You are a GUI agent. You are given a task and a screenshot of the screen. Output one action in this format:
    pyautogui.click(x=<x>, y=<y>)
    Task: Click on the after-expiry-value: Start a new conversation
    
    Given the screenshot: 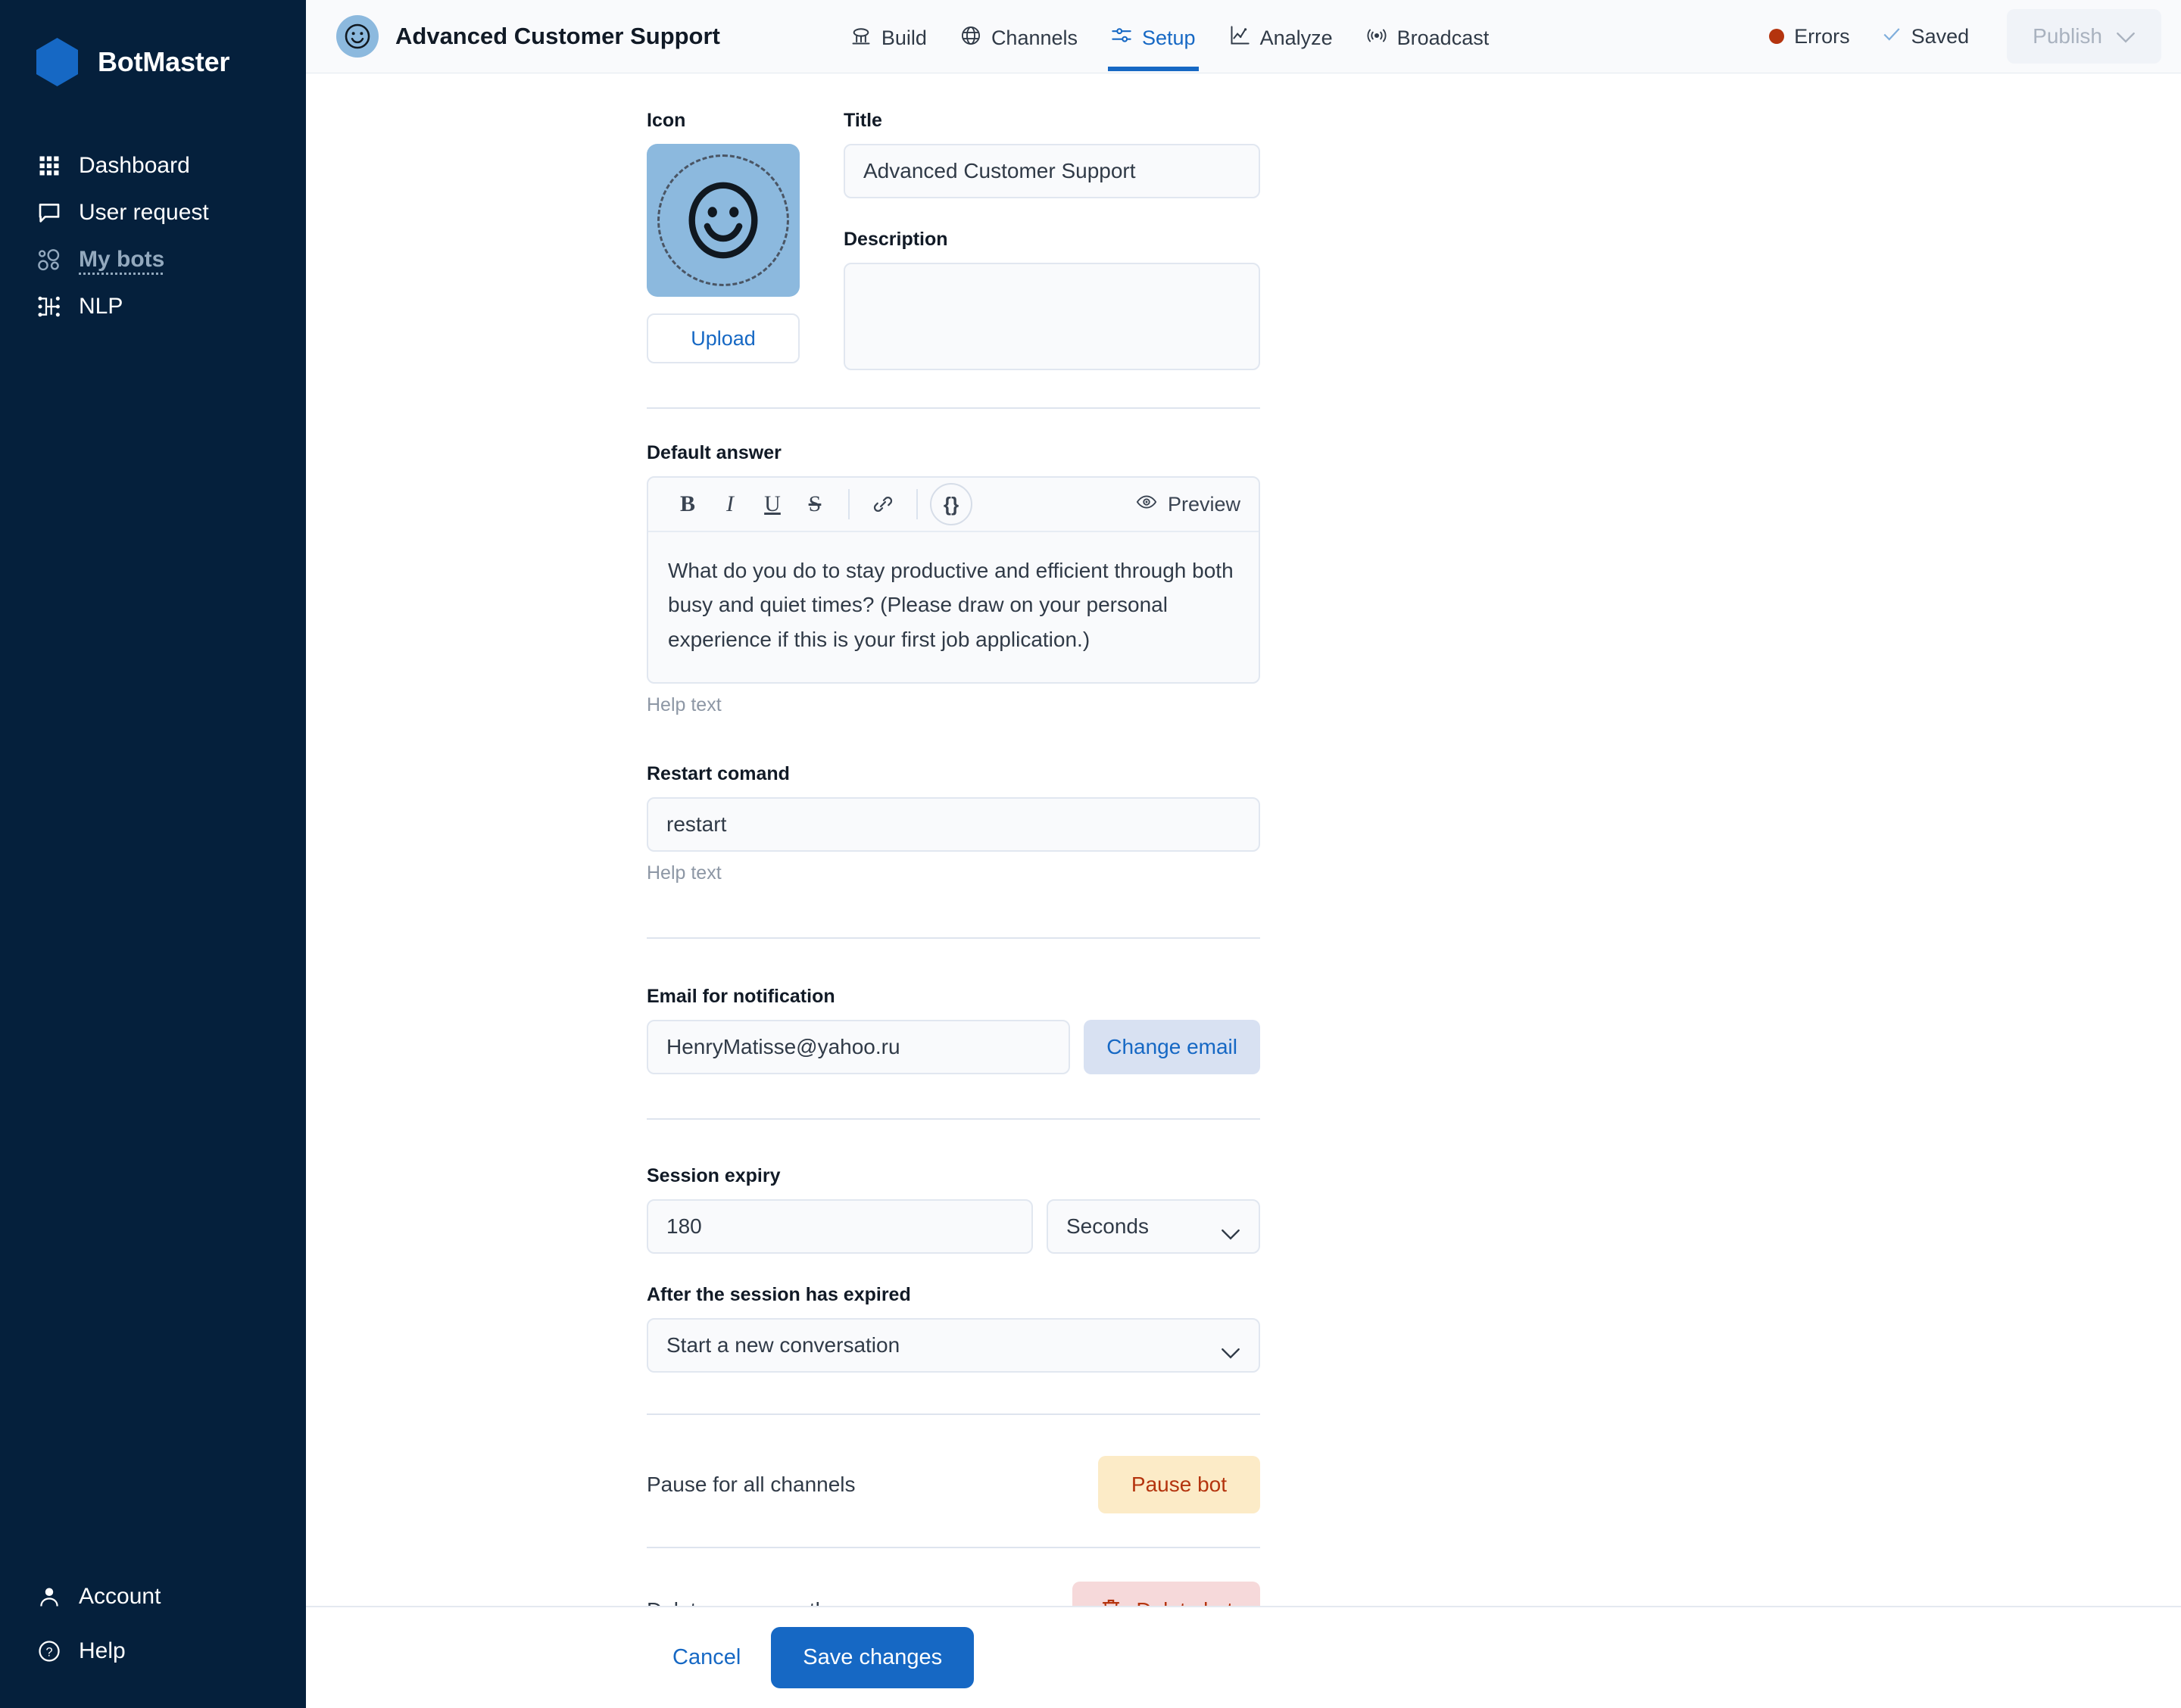 What is the action you would take?
    pyautogui.click(x=783, y=1345)
    